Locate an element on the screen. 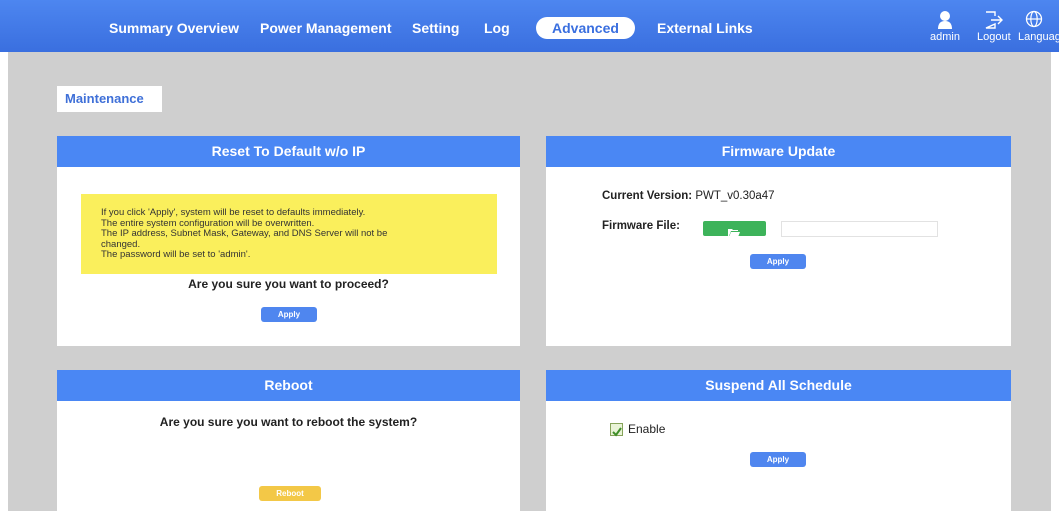 This screenshot has width=1059, height=511. current-version-label: Current Version: is located at coordinates (647, 196).